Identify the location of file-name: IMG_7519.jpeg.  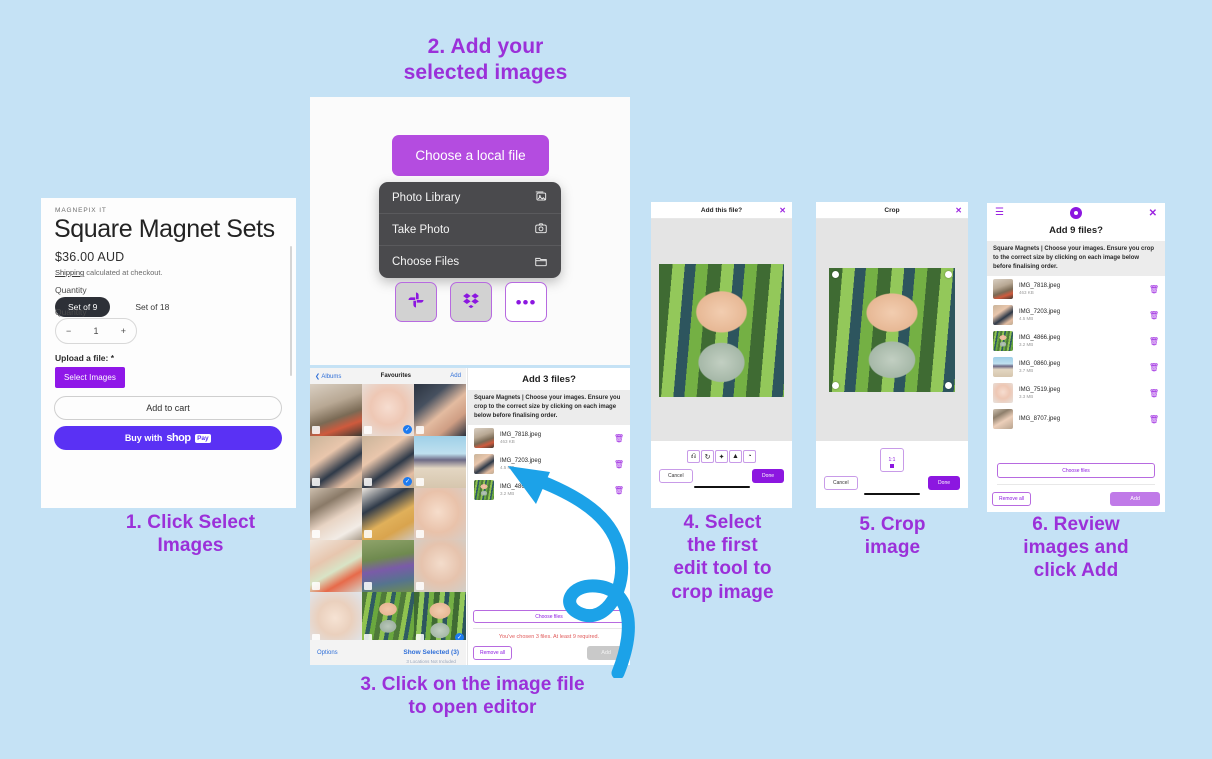
(1040, 390).